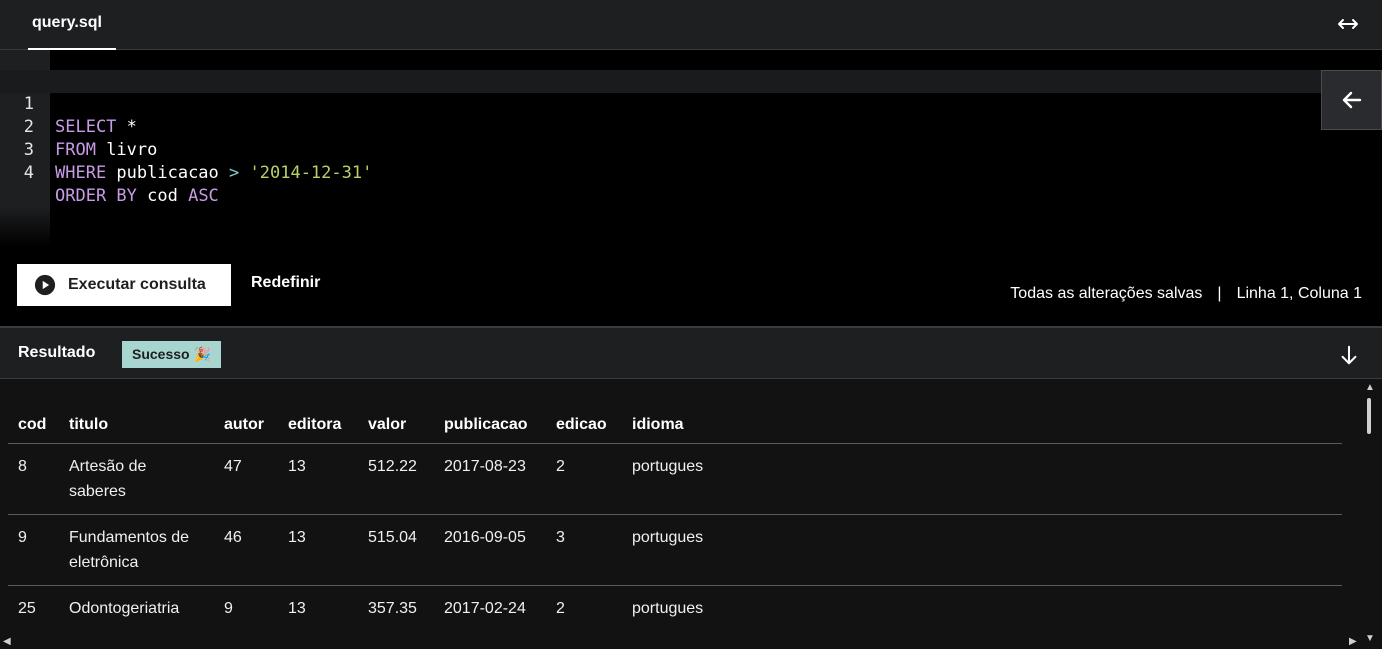 The width and height of the screenshot is (1382, 649). What do you see at coordinates (1348, 24) in the screenshot?
I see `horizontal-arrows-icon` at bounding box center [1348, 24].